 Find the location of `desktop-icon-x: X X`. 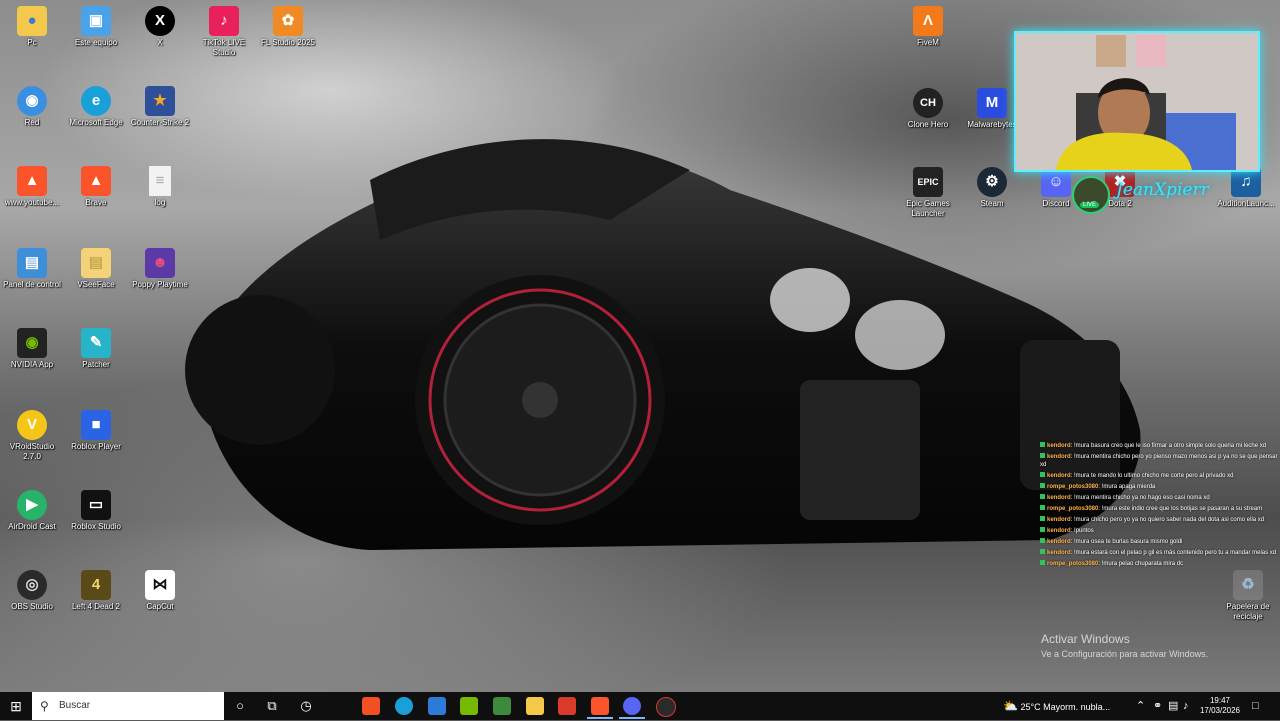

desktop-icon-x: X X is located at coordinates (160, 27).